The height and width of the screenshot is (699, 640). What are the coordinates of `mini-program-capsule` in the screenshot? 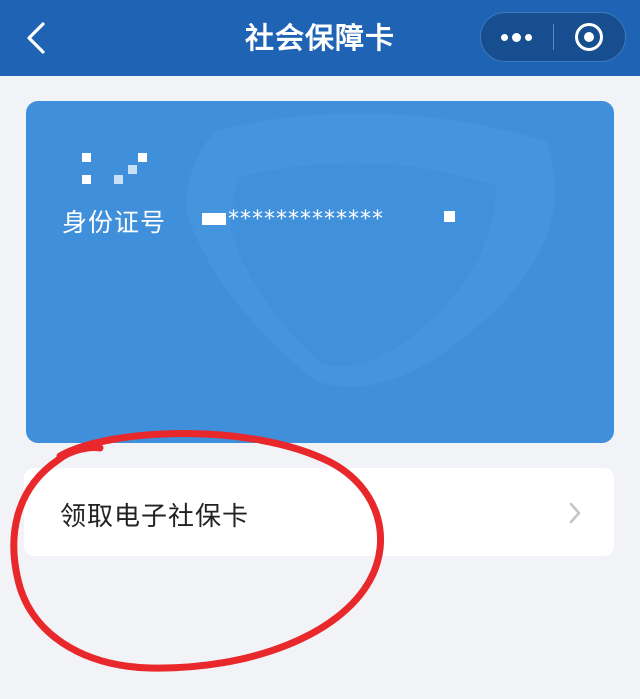 It's located at (553, 37).